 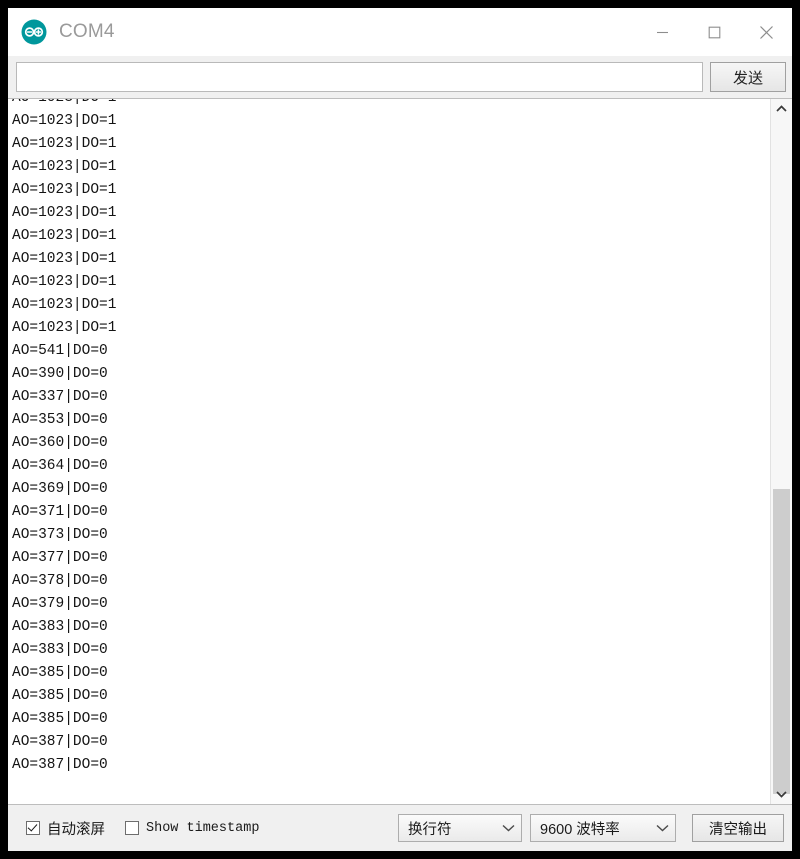 What do you see at coordinates (781, 451) in the screenshot?
I see `vertical-scrollbar` at bounding box center [781, 451].